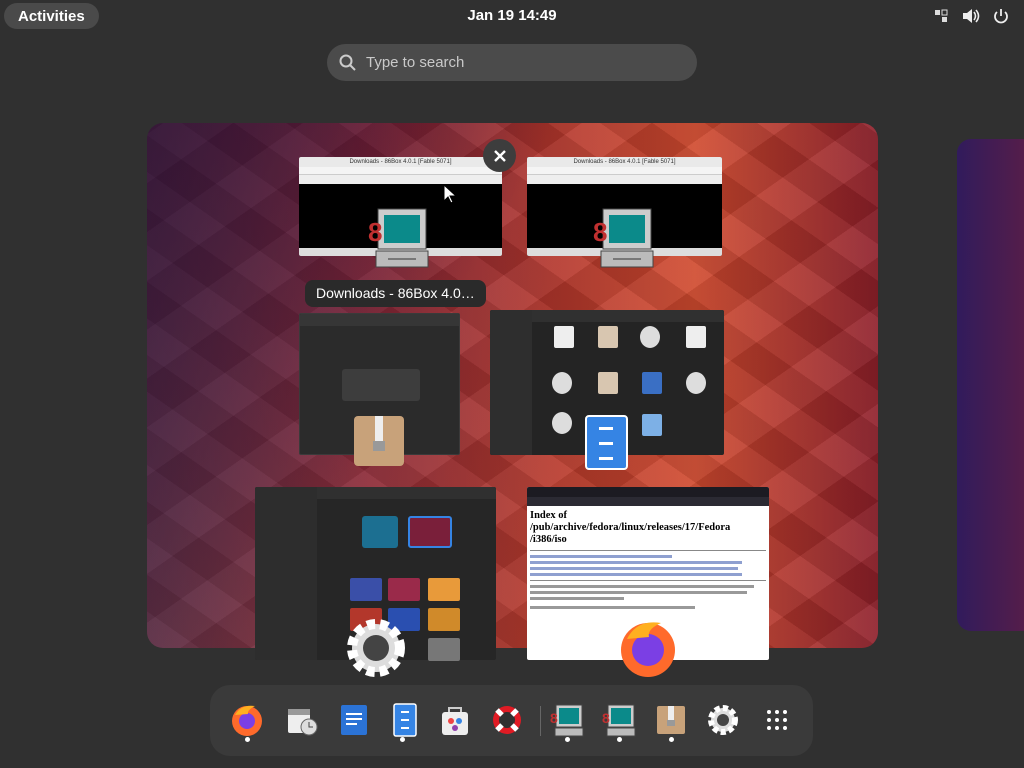 The image size is (1024, 768). What do you see at coordinates (567, 720) in the screenshot?
I see `dock-item-86box: 8` at bounding box center [567, 720].